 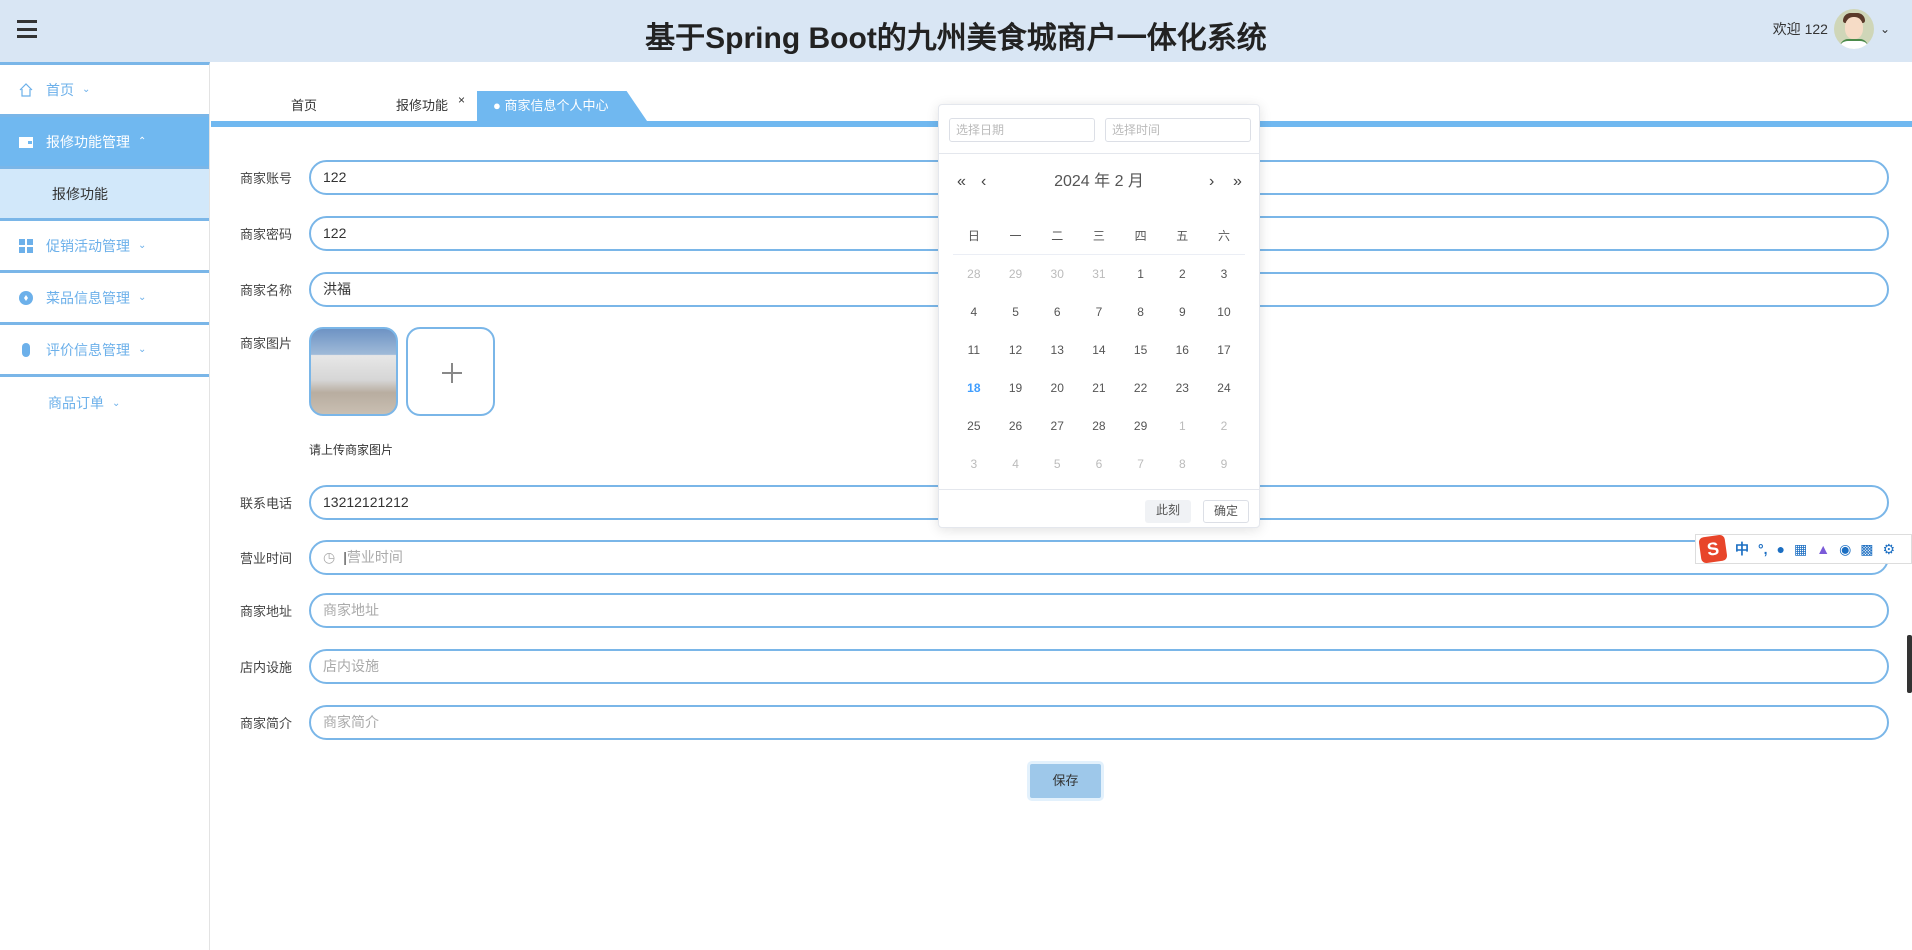 What do you see at coordinates (1057, 274) in the screenshot?
I see `calendar-day: 30` at bounding box center [1057, 274].